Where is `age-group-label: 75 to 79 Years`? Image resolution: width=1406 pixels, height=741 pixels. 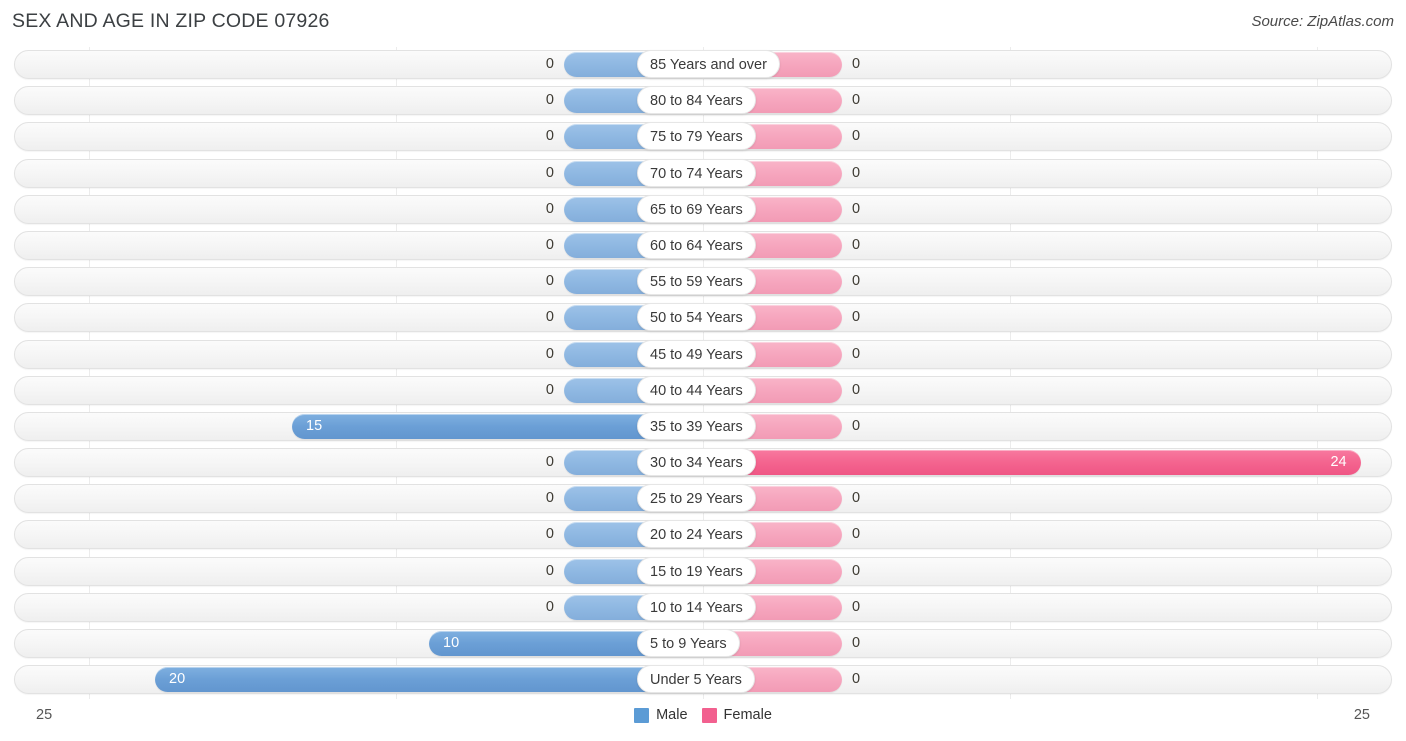 age-group-label: 75 to 79 Years is located at coordinates (696, 136).